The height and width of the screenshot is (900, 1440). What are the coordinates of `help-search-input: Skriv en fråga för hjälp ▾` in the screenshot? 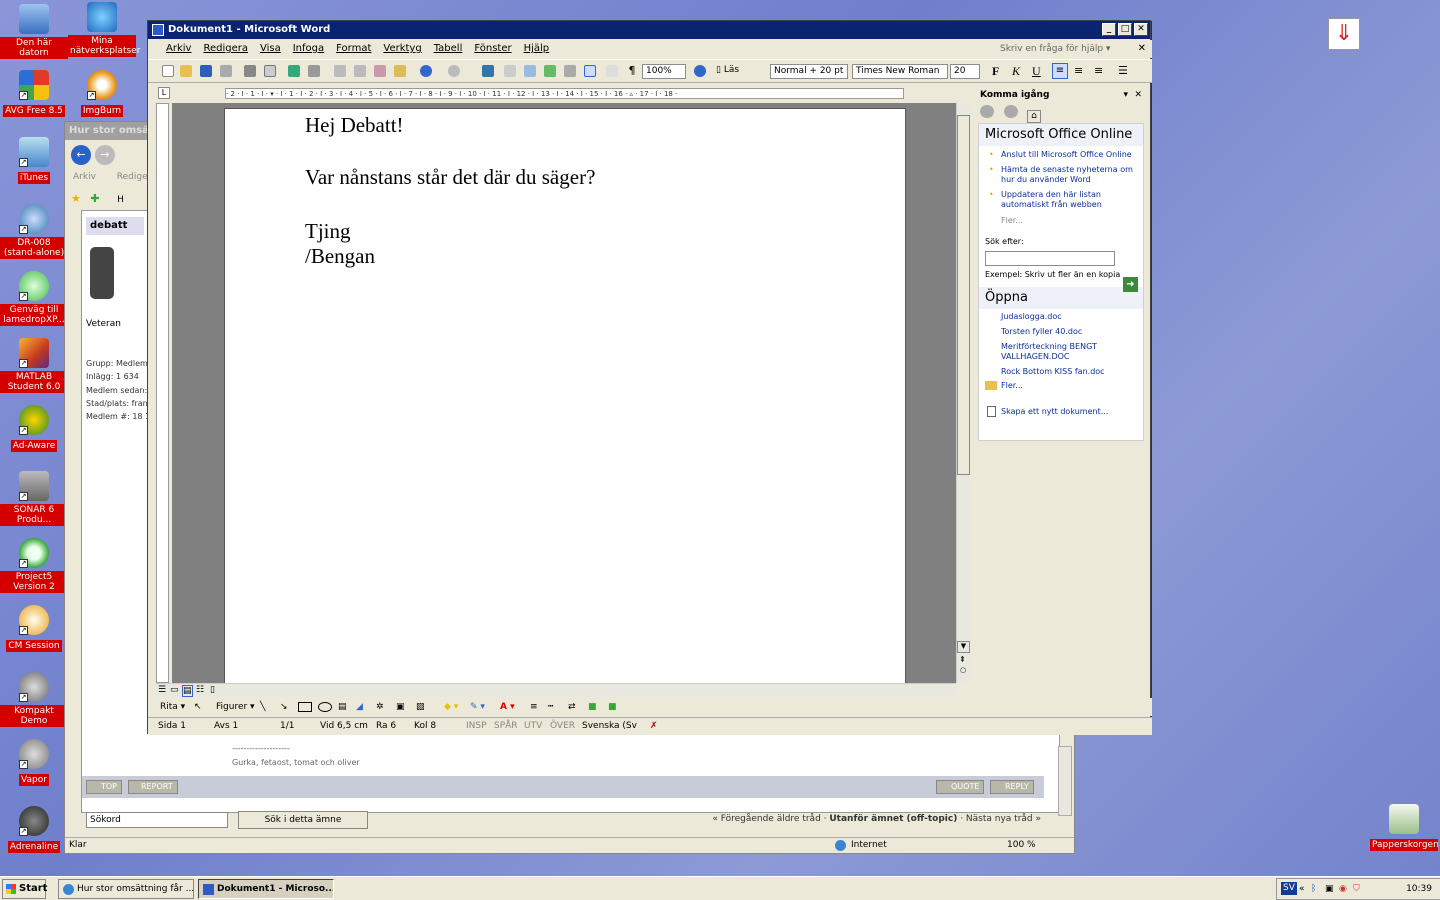 It's located at (1065, 49).